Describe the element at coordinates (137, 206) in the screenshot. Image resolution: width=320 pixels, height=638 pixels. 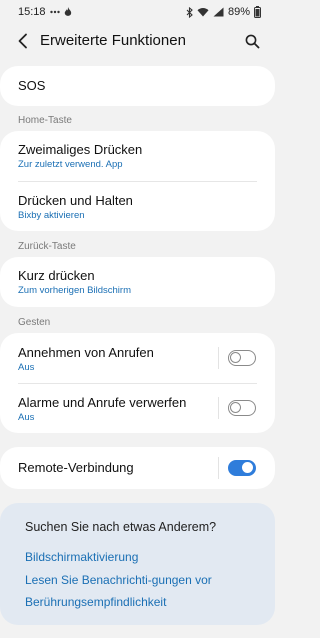
I see `press-hold-row: Drücken und Halten Bixby aktivieren` at that location.